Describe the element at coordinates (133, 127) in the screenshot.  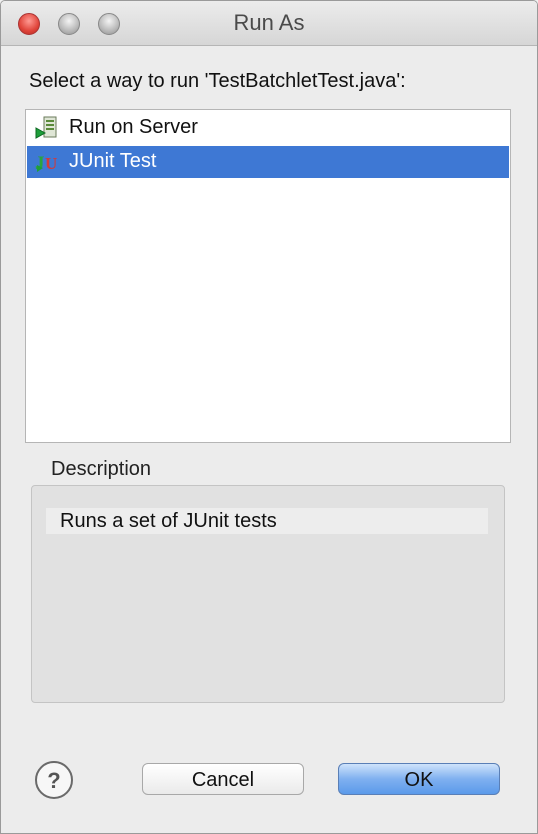
I see `list-item-label: Run on Server` at that location.